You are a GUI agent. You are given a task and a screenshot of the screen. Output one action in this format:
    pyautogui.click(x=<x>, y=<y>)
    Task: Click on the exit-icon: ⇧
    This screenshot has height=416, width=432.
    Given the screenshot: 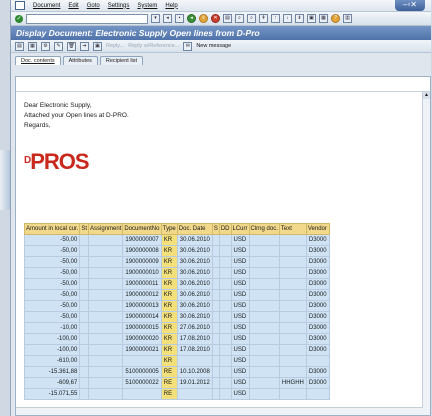 What is the action you would take?
    pyautogui.click(x=203, y=18)
    